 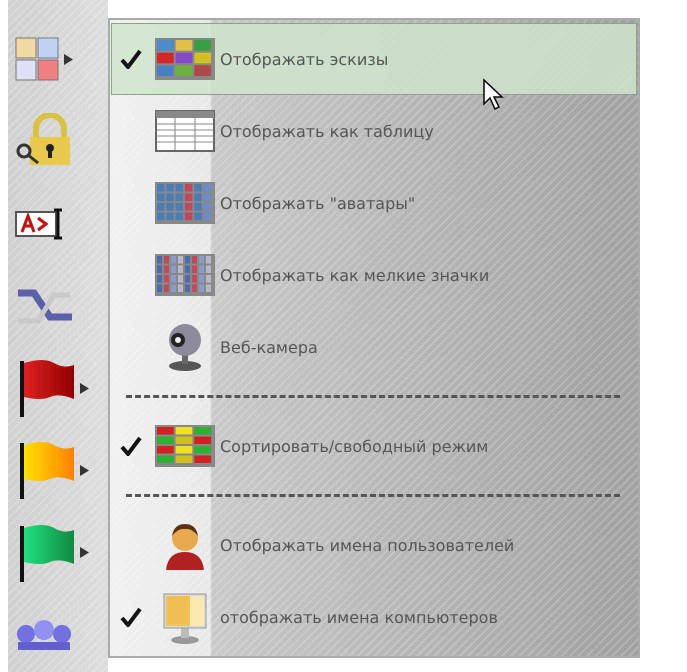 What do you see at coordinates (37, 59) in the screenshot?
I see `tiles-icon` at bounding box center [37, 59].